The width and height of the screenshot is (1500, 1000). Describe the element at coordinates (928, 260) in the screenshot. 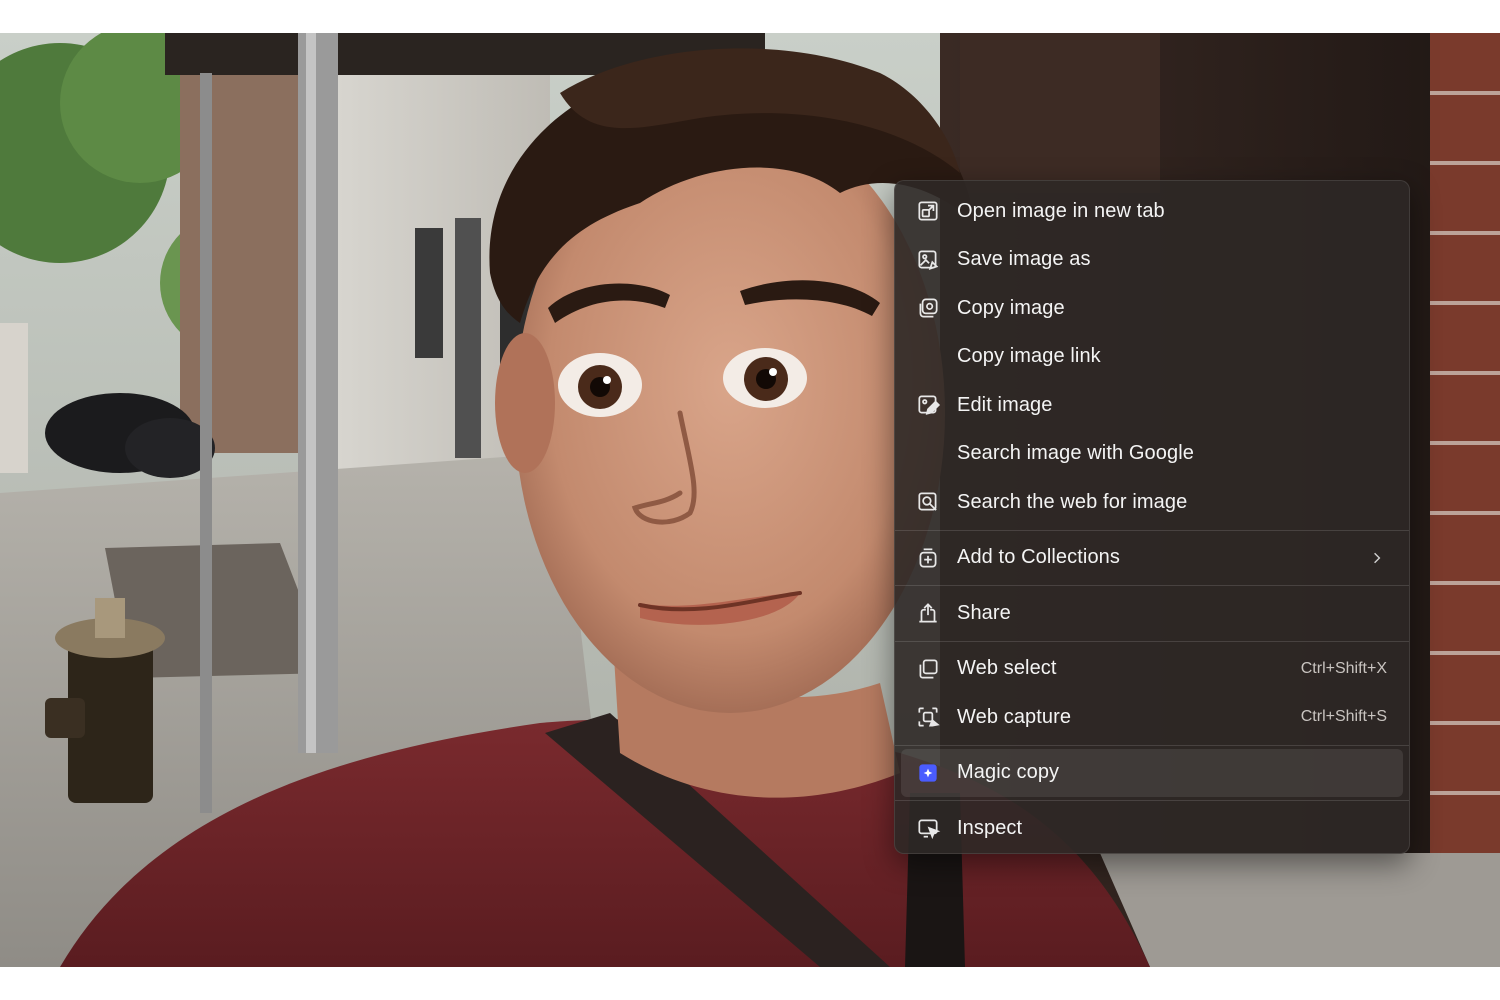

I see `save-image-icon` at that location.